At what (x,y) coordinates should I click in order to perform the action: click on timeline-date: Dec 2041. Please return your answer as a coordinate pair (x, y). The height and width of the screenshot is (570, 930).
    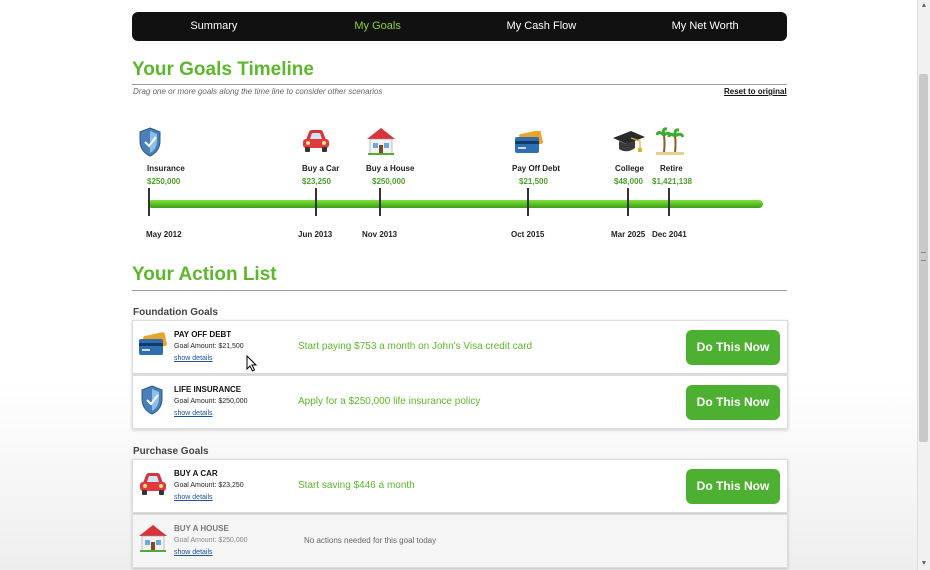
    Looking at the image, I should click on (669, 234).